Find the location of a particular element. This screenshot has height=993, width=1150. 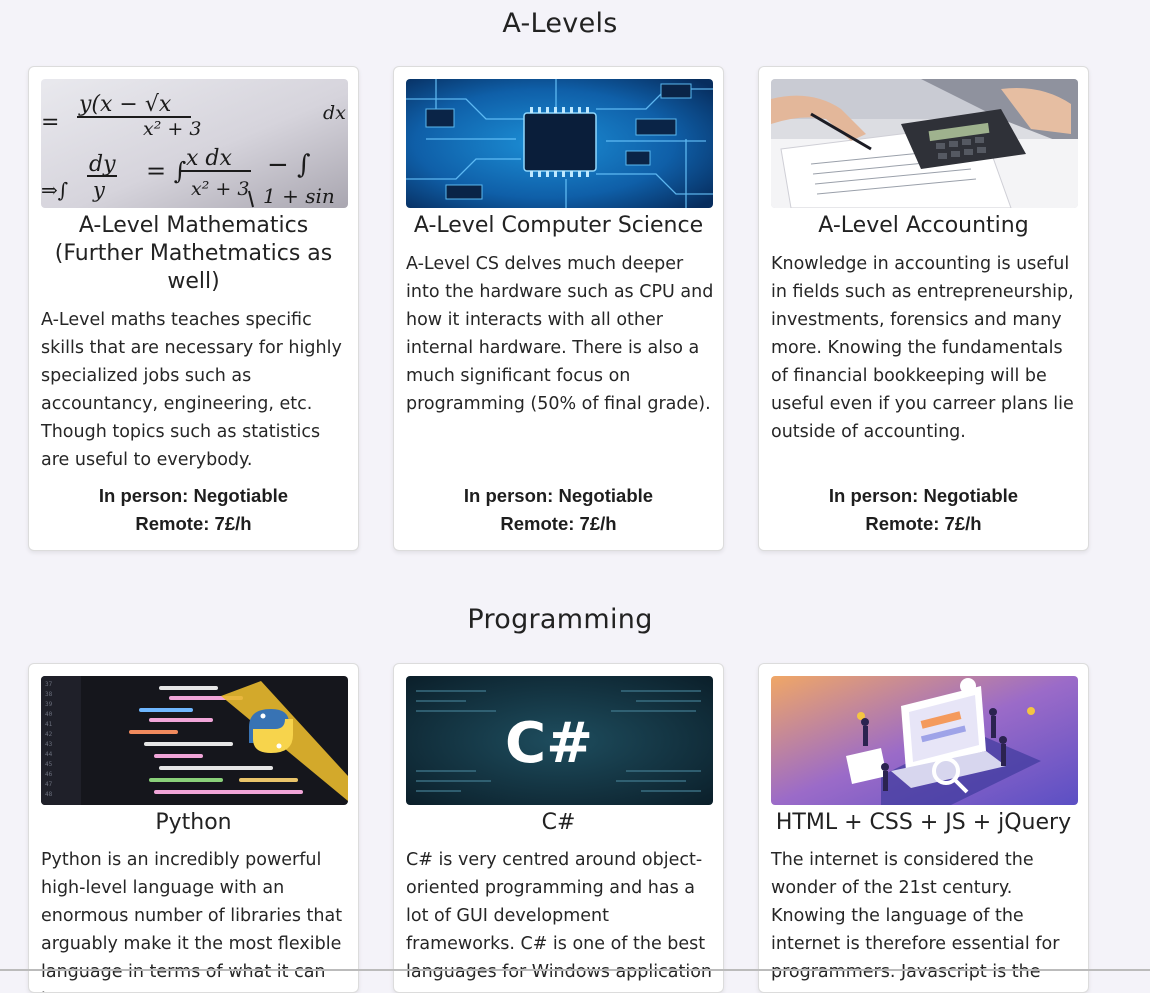

svg-text: dx is located at coordinates (334, 113).